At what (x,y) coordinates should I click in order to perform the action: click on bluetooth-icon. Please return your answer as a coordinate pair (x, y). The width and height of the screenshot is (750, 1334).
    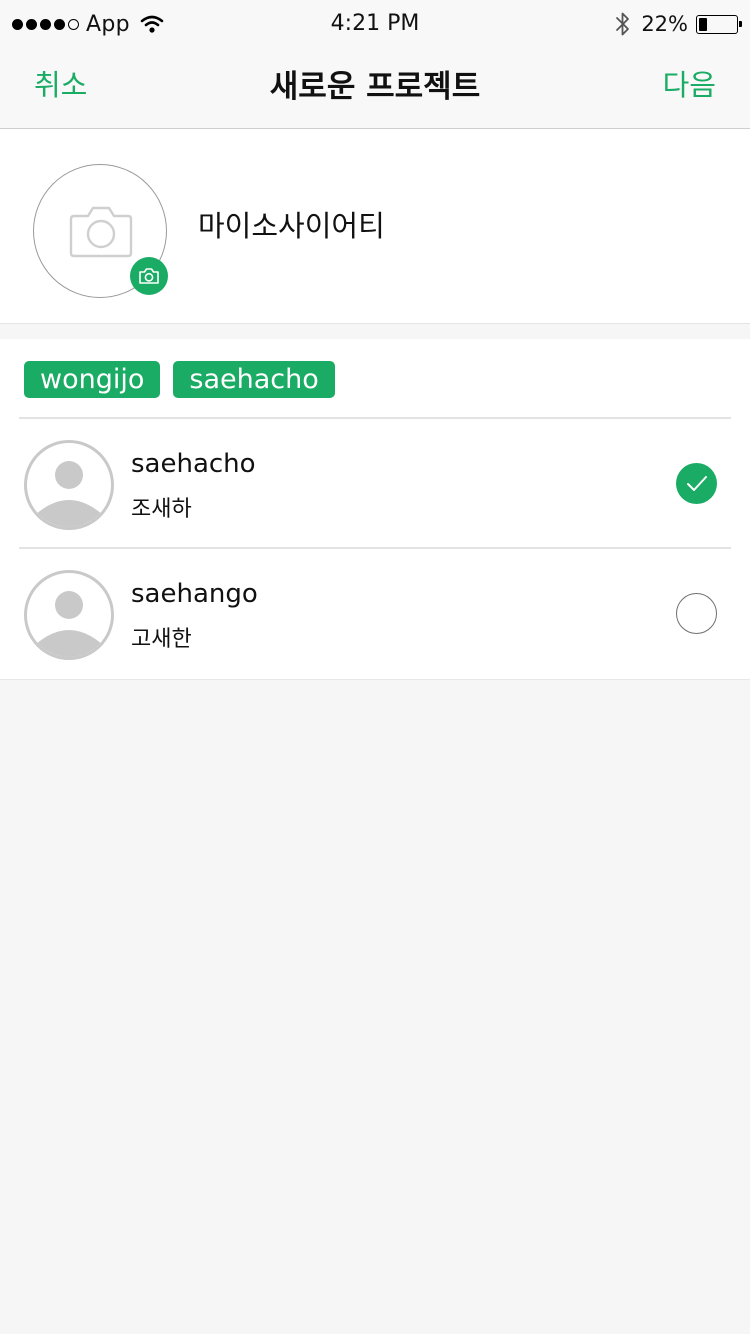
    Looking at the image, I should click on (623, 24).